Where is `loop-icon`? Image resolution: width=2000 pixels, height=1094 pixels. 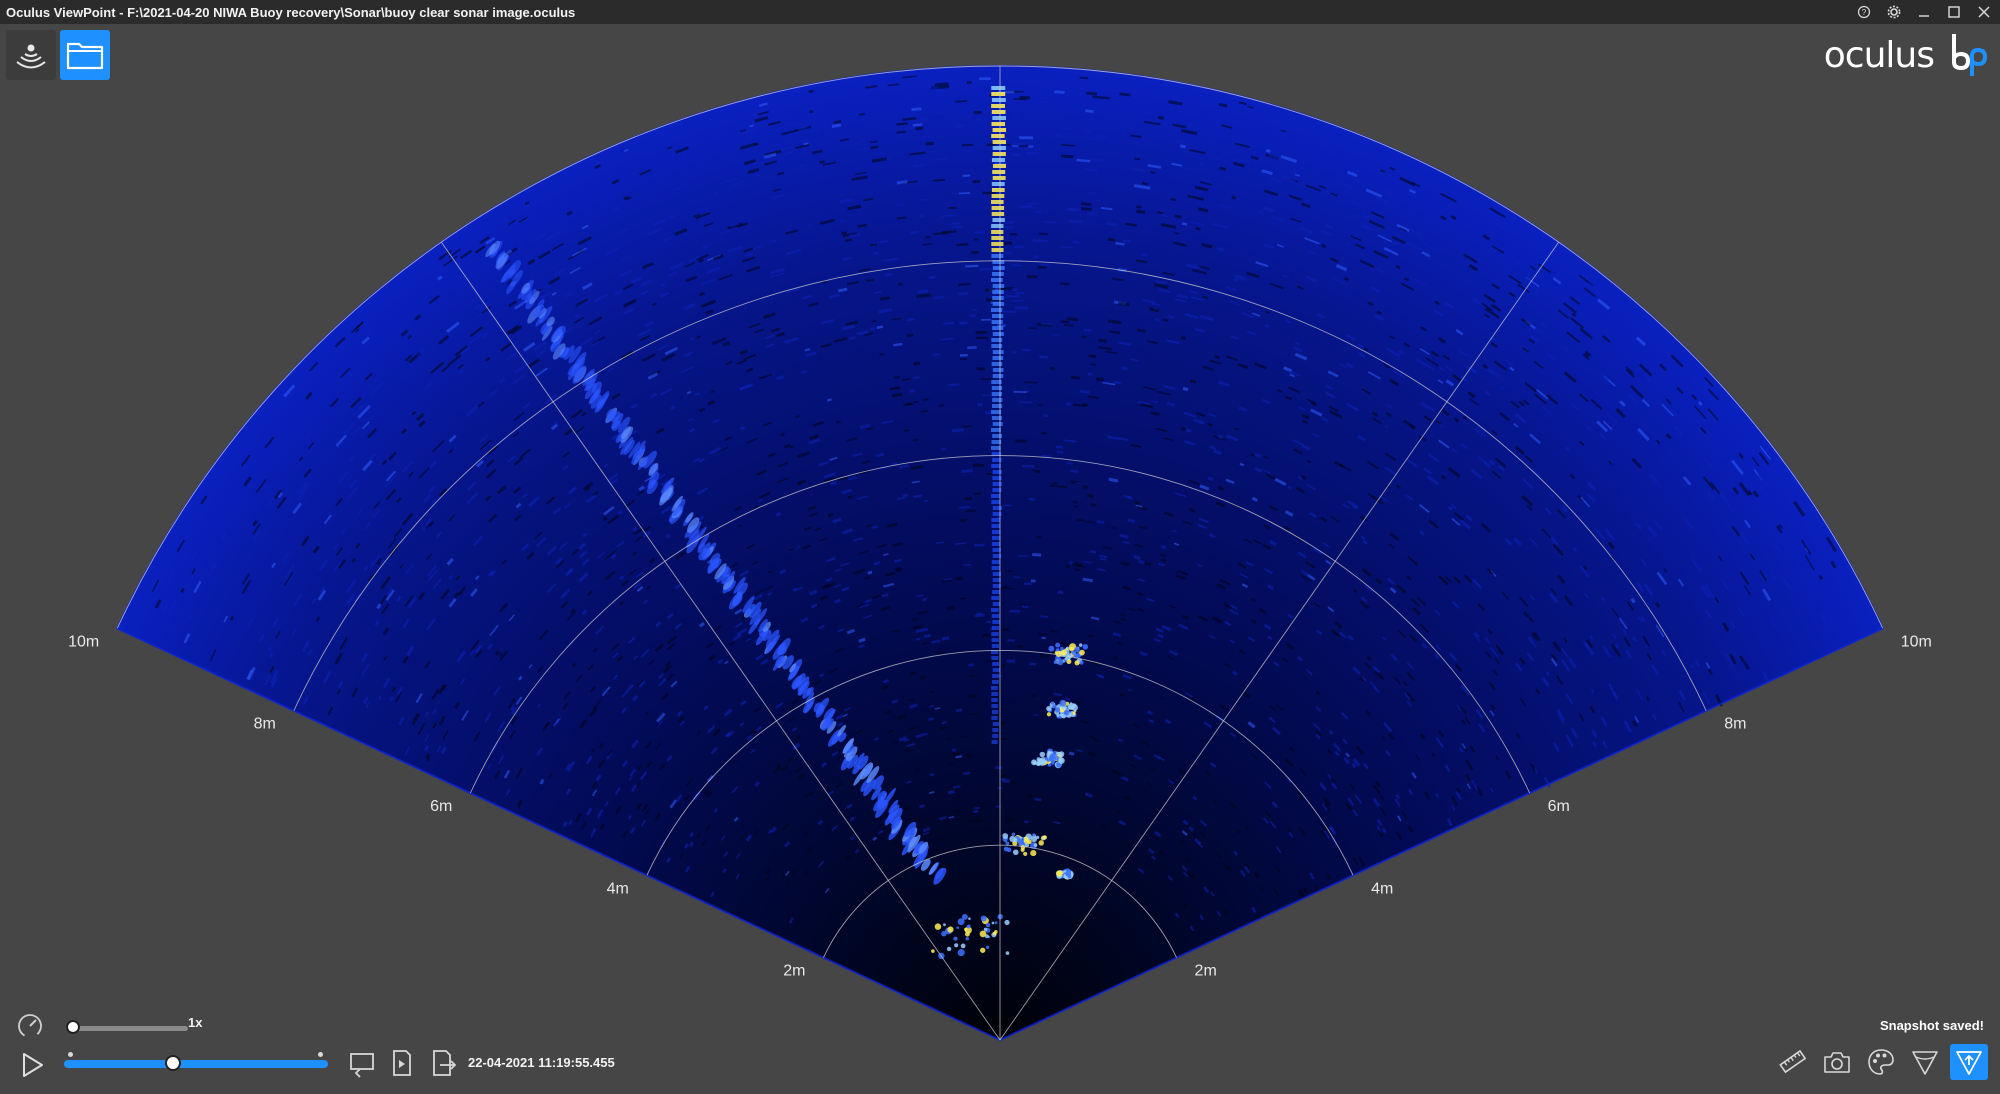 loop-icon is located at coordinates (363, 1063).